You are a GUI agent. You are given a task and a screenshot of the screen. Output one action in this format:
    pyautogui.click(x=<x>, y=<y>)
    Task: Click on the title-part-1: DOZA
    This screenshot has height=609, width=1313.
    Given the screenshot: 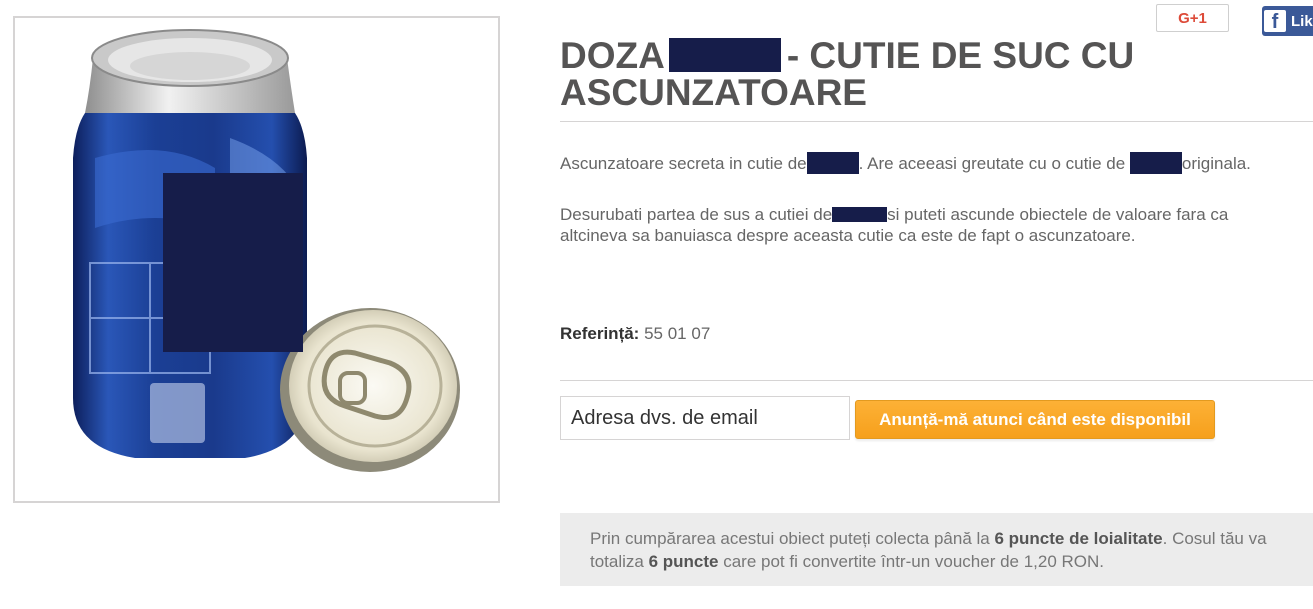 What is the action you would take?
    pyautogui.click(x=612, y=55)
    